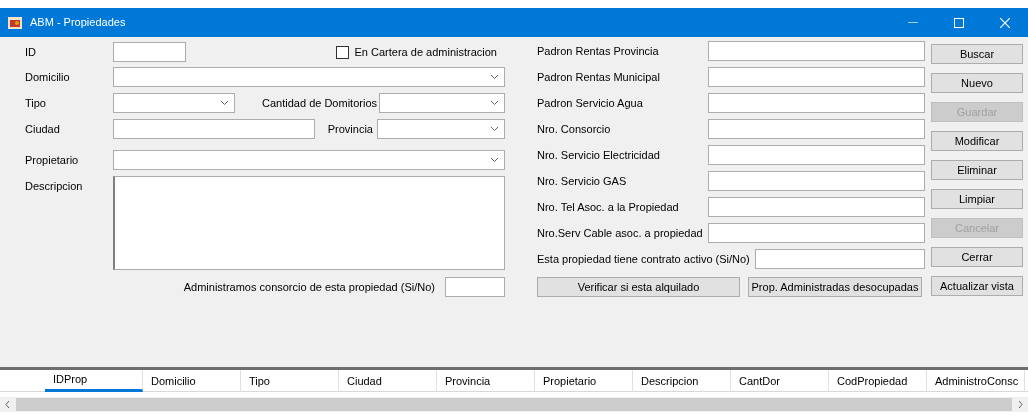  Describe the element at coordinates (620, 233) in the screenshot. I see `field-label: Nro.Serv Cable asoc. a propiedad` at that location.